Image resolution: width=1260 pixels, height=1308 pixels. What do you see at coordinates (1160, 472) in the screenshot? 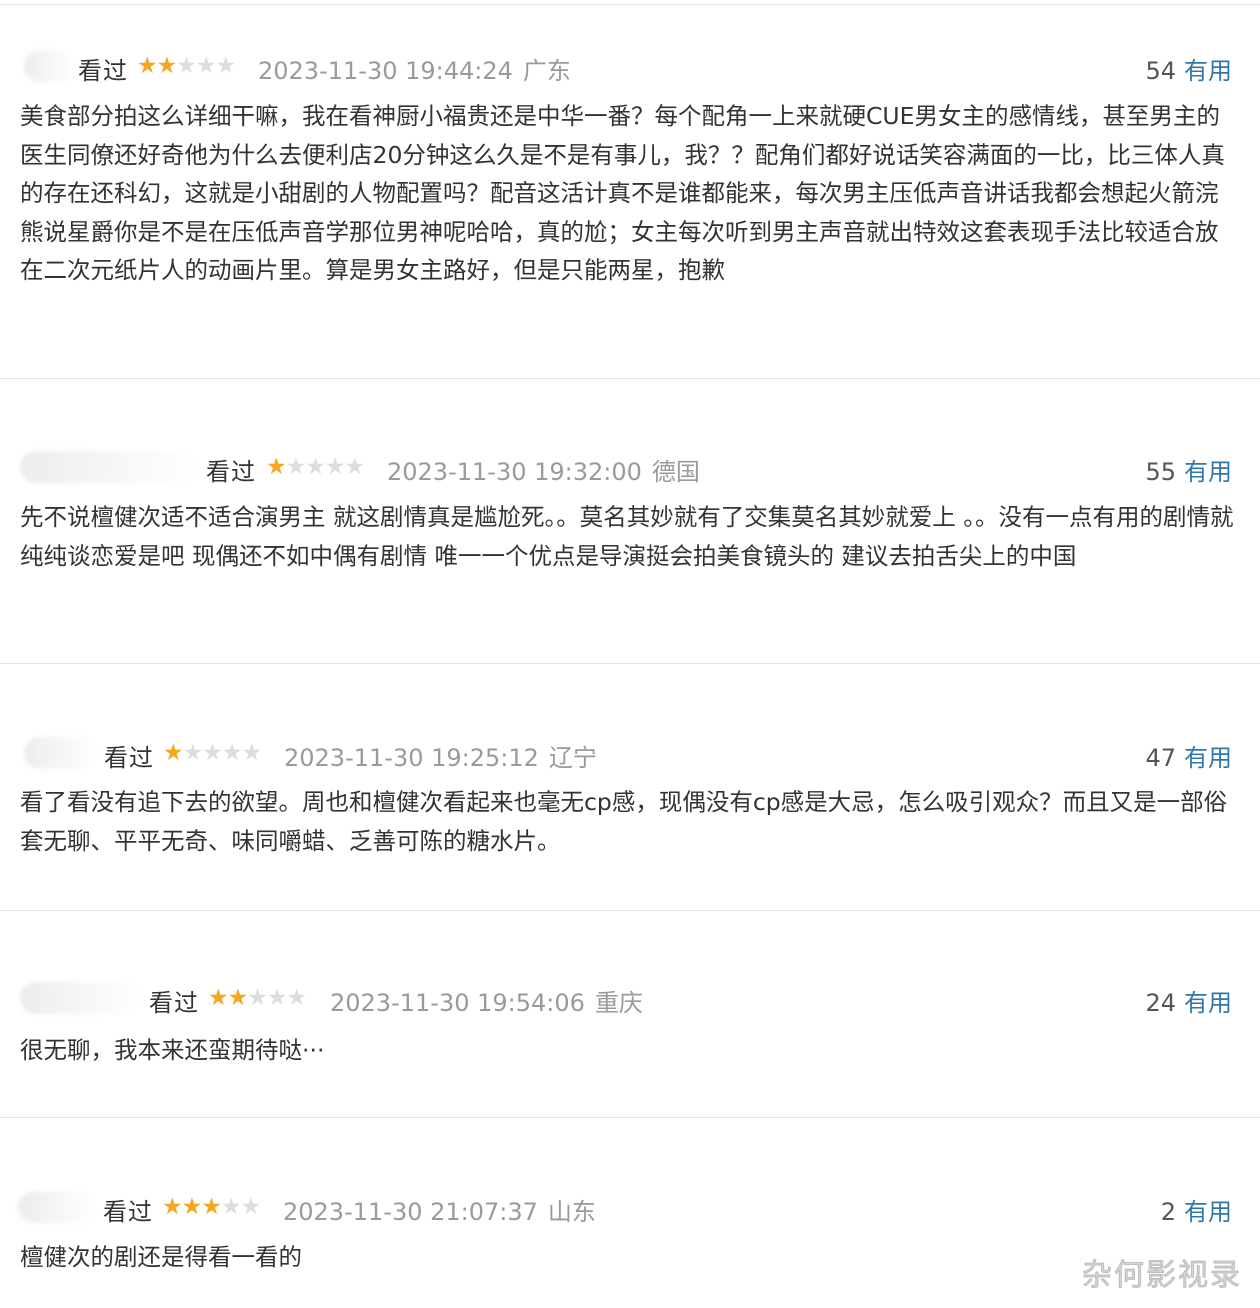
I see `useful-count: 55` at bounding box center [1160, 472].